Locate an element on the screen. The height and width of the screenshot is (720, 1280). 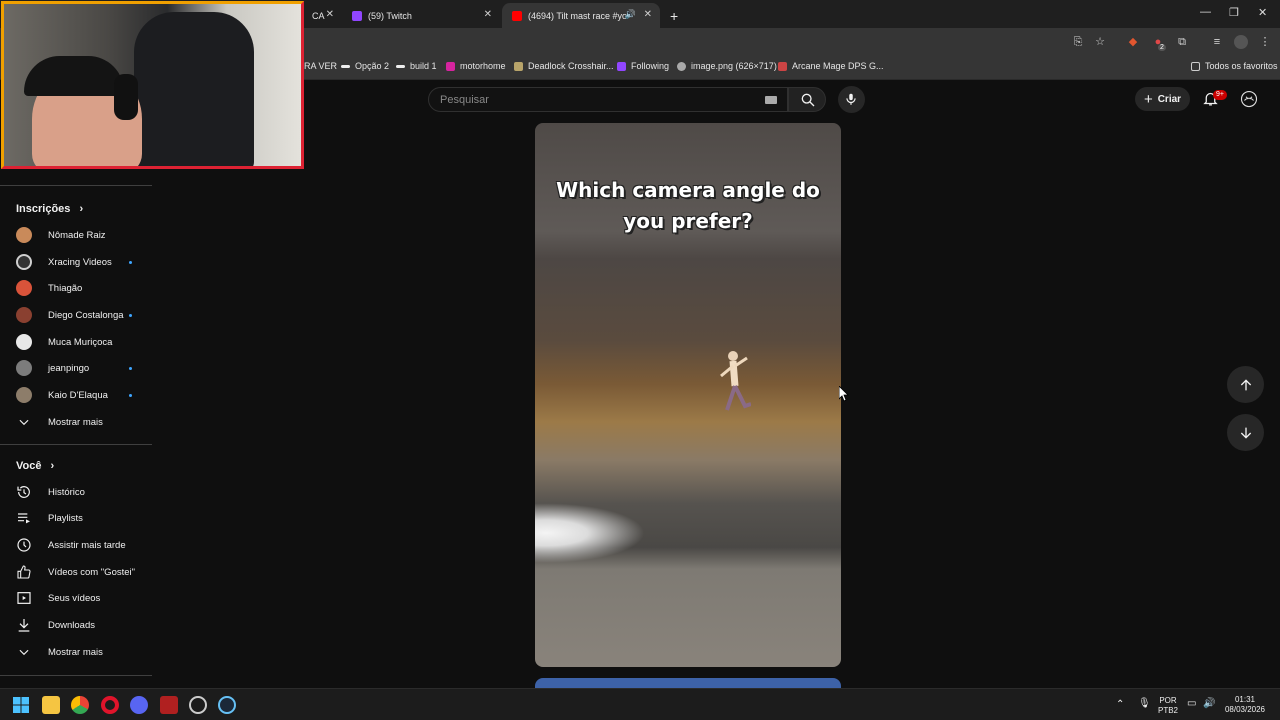
bookmark-item: image.png (626×717) is located at coordinates (727, 66).